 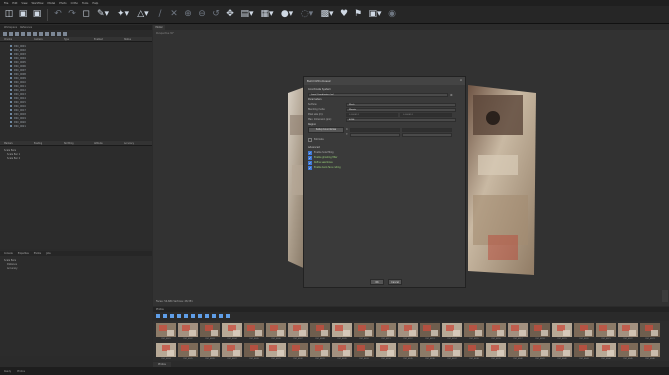 What do you see at coordinates (230, 15) in the screenshot?
I see `move-icon: ✥` at bounding box center [230, 15].